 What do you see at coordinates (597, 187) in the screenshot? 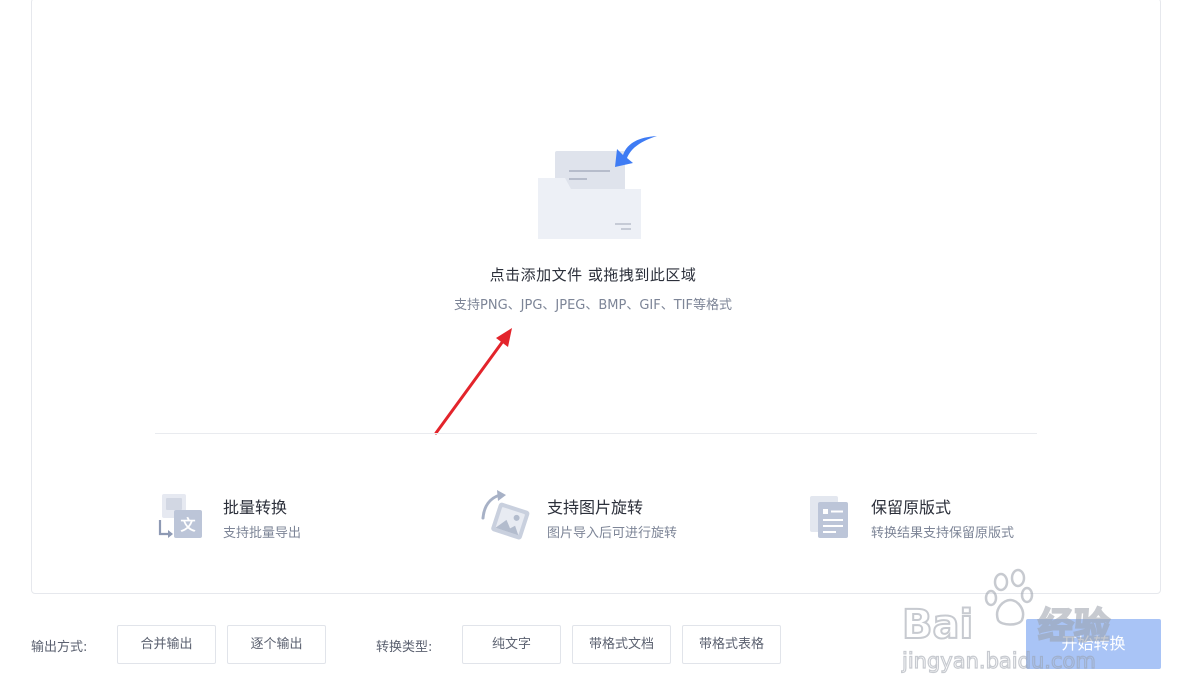
I see `folder-upload-icon` at bounding box center [597, 187].